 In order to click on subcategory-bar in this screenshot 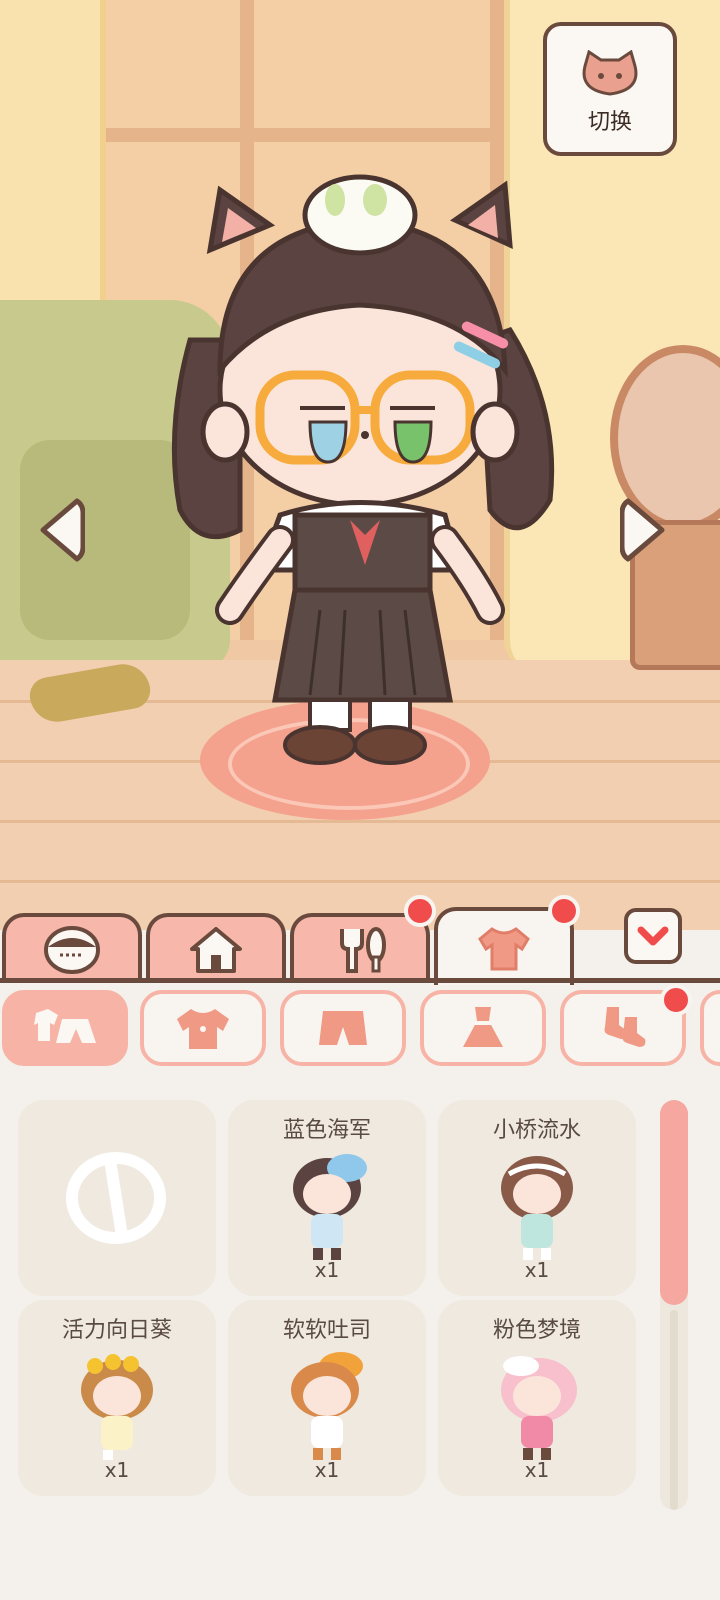, I will do `click(360, 1027)`.